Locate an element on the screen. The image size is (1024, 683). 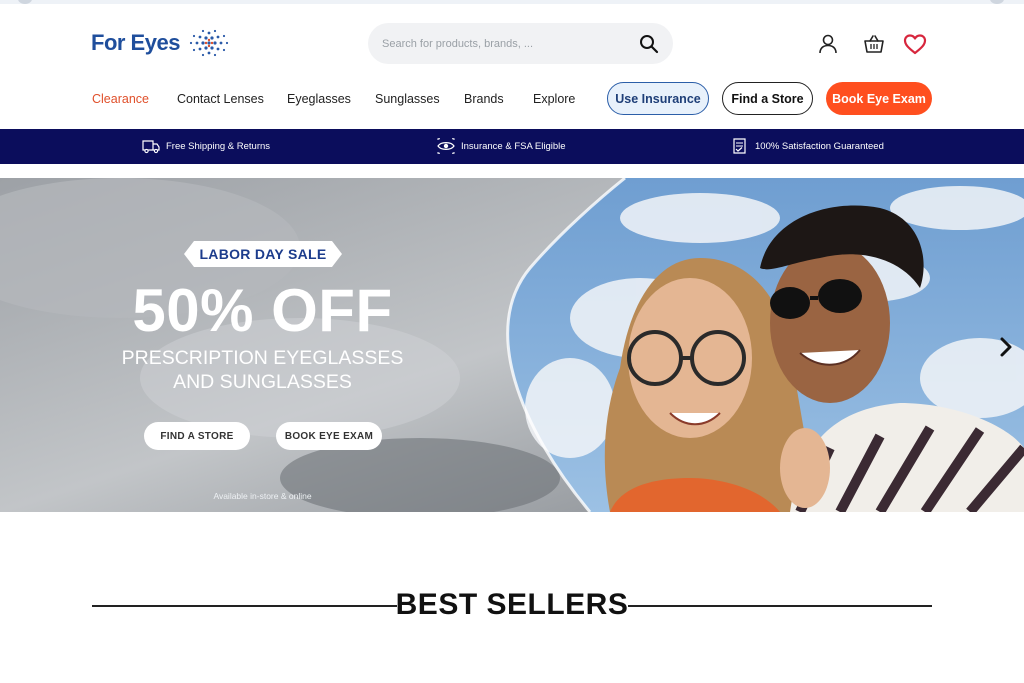
logo-mark-icon is located at coordinates (209, 43).